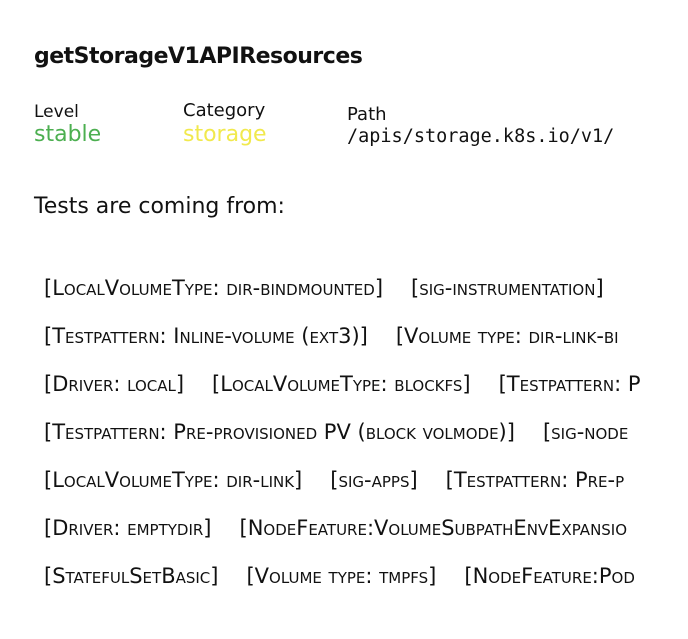 The image size is (688, 639). I want to click on test-tag: [sig-apps], so click(373, 480).